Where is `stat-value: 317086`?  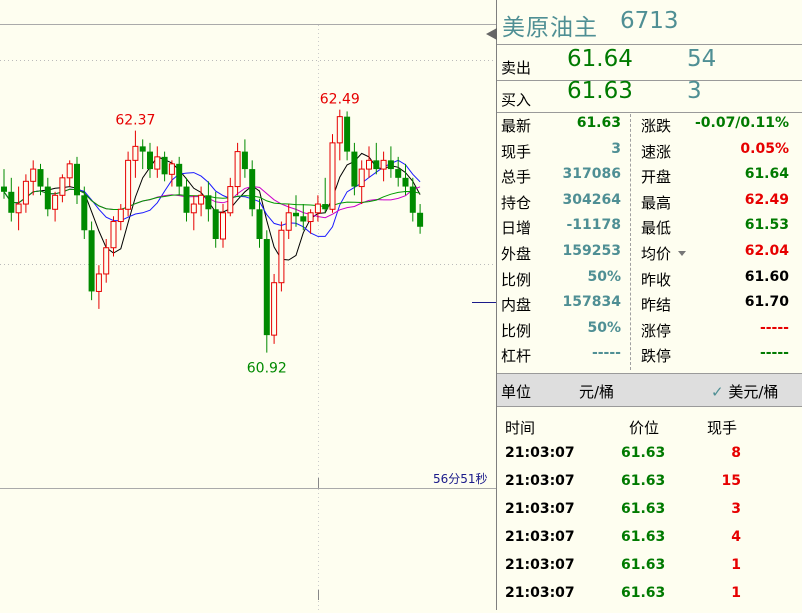
stat-value: 317086 is located at coordinates (591, 174).